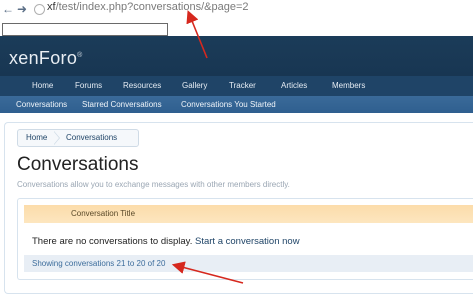 This screenshot has height=300, width=473. Describe the element at coordinates (56, 138) in the screenshot. I see `breadcrumb-separator-fill` at that location.